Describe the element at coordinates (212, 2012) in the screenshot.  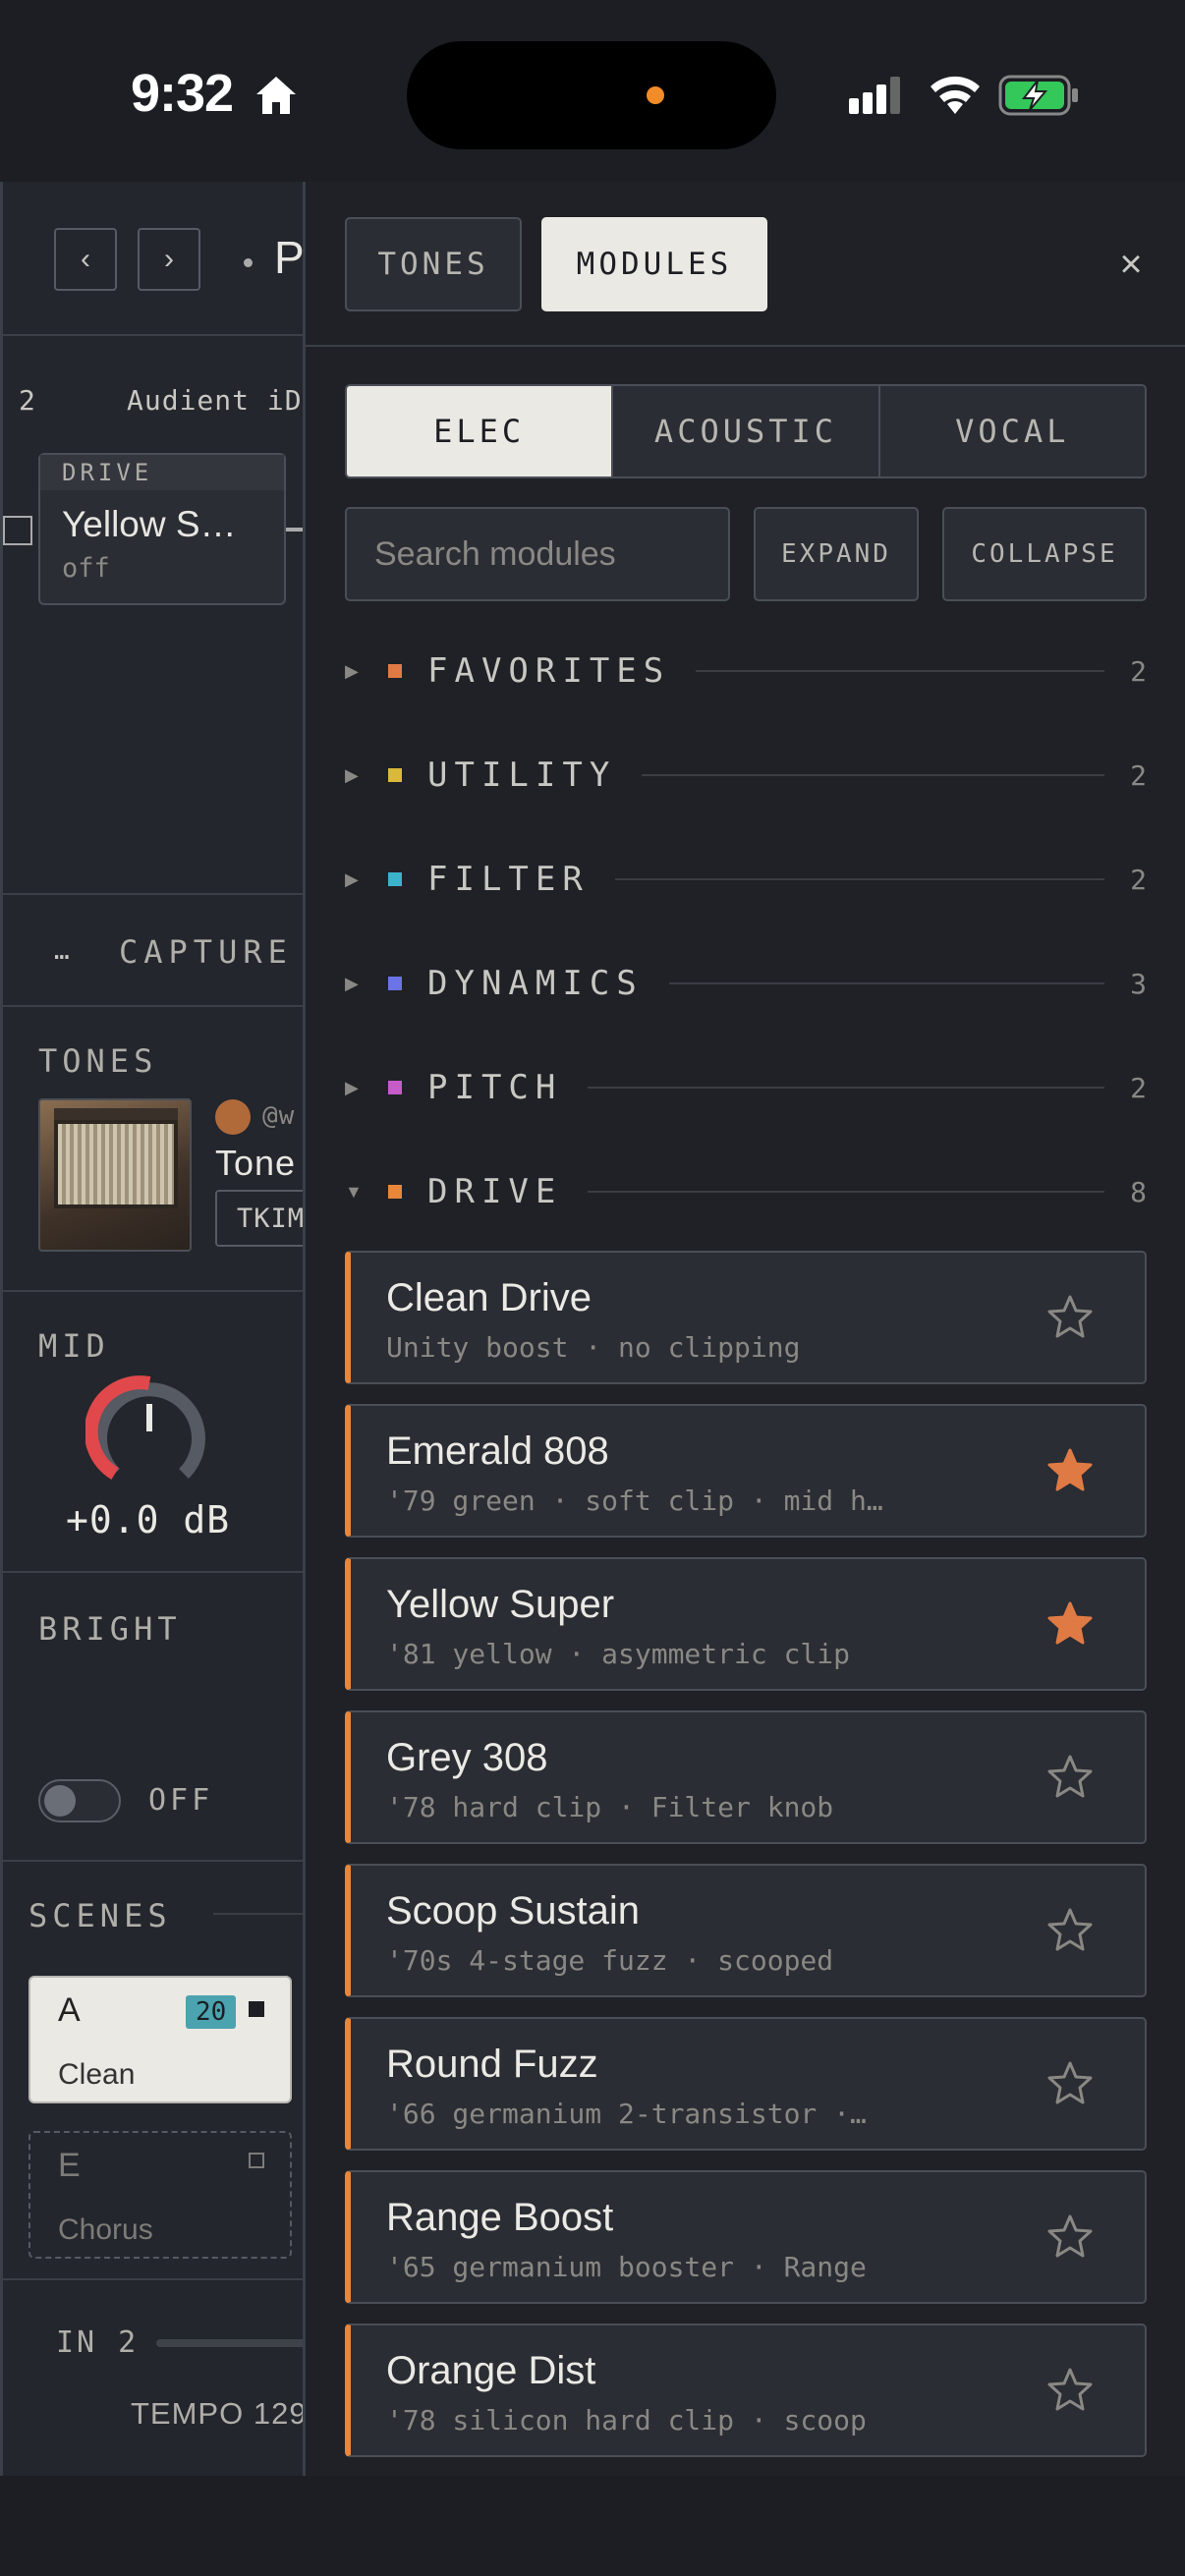
I see `scene-a-badge: 20` at that location.